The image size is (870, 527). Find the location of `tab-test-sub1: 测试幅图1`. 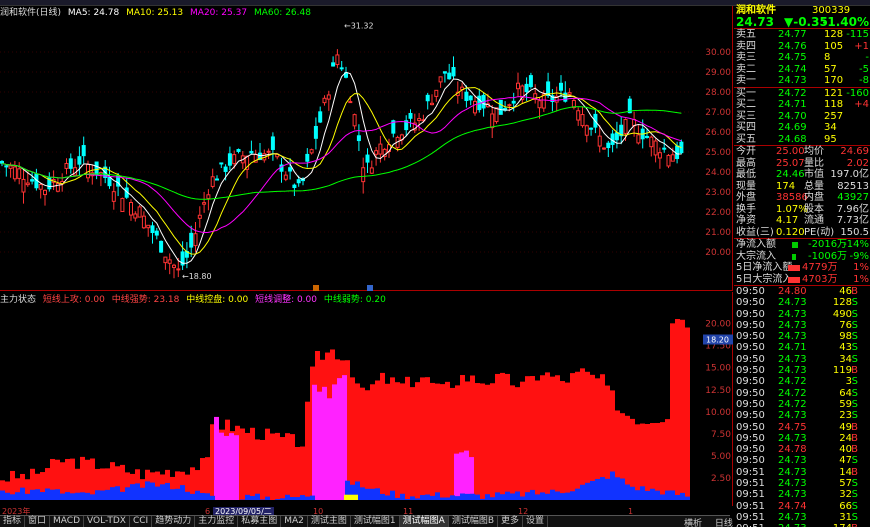

tab-test-sub1: 测试幅图1 is located at coordinates (375, 521).